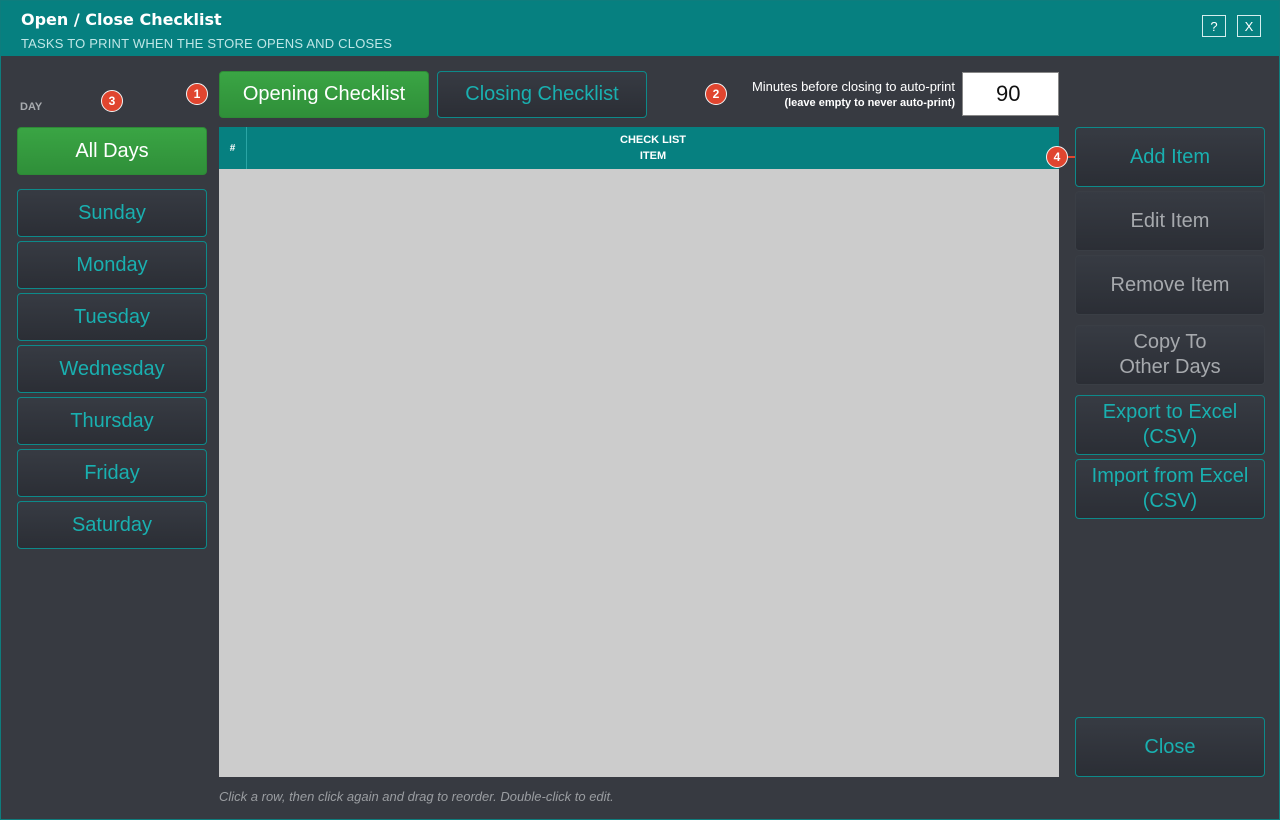 The height and width of the screenshot is (820, 1280). Describe the element at coordinates (1170, 221) in the screenshot. I see `edit-item-button: Edit Item` at that location.